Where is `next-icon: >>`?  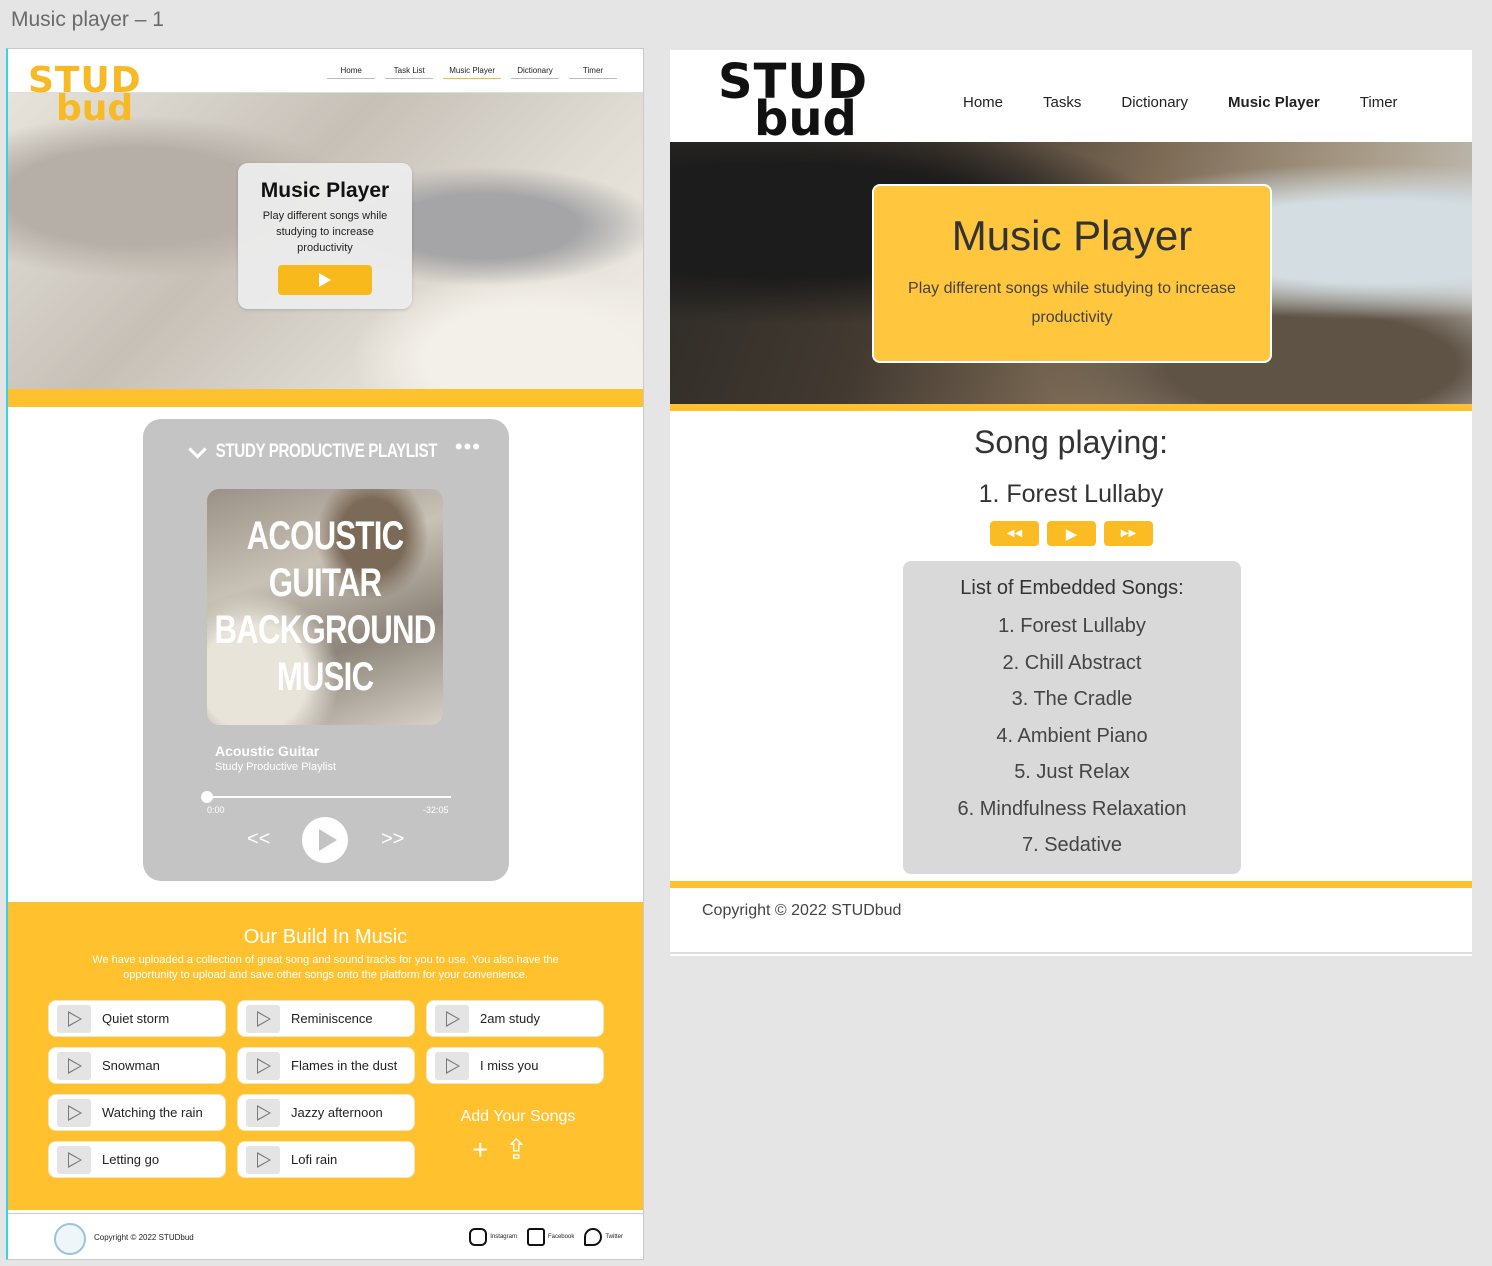
next-icon: >> is located at coordinates (392, 839).